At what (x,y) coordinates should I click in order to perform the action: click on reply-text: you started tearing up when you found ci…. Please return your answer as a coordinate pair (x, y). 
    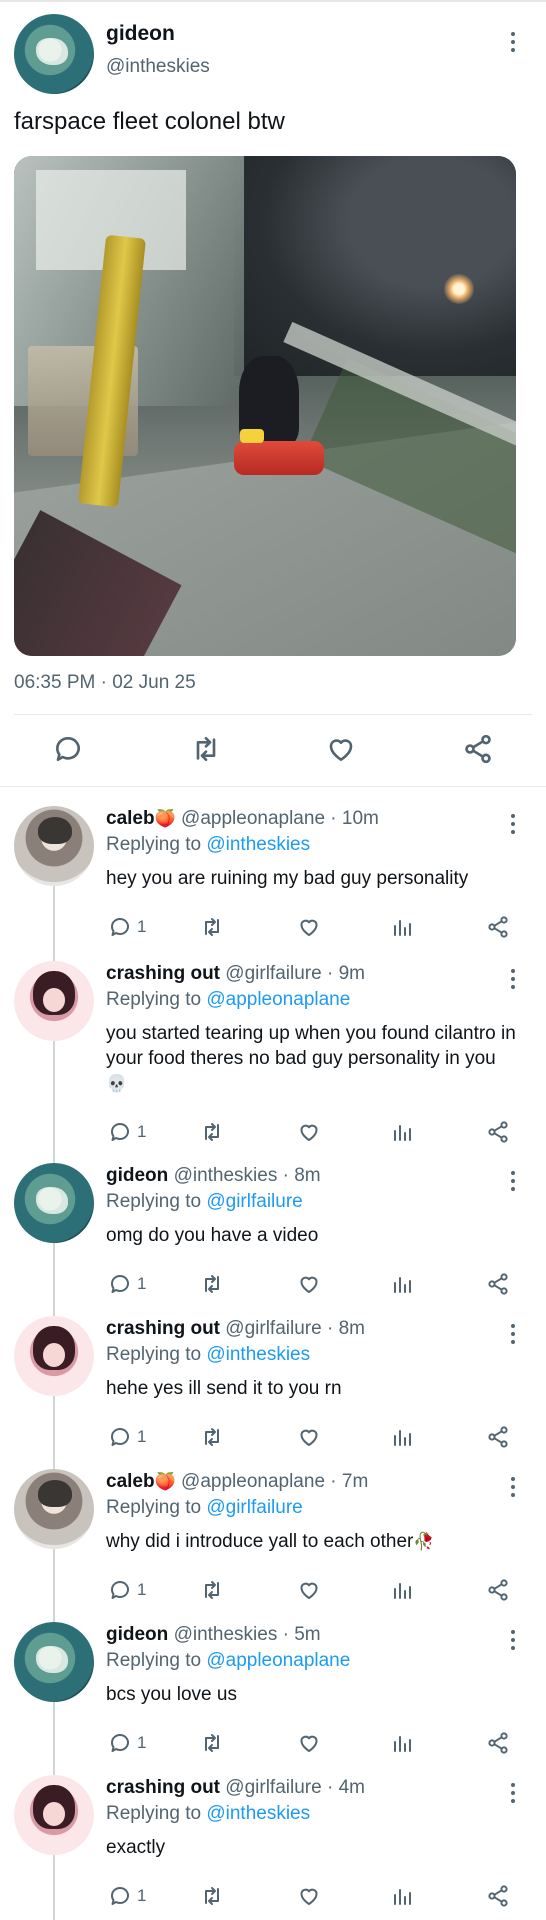
    Looking at the image, I should click on (311, 1059).